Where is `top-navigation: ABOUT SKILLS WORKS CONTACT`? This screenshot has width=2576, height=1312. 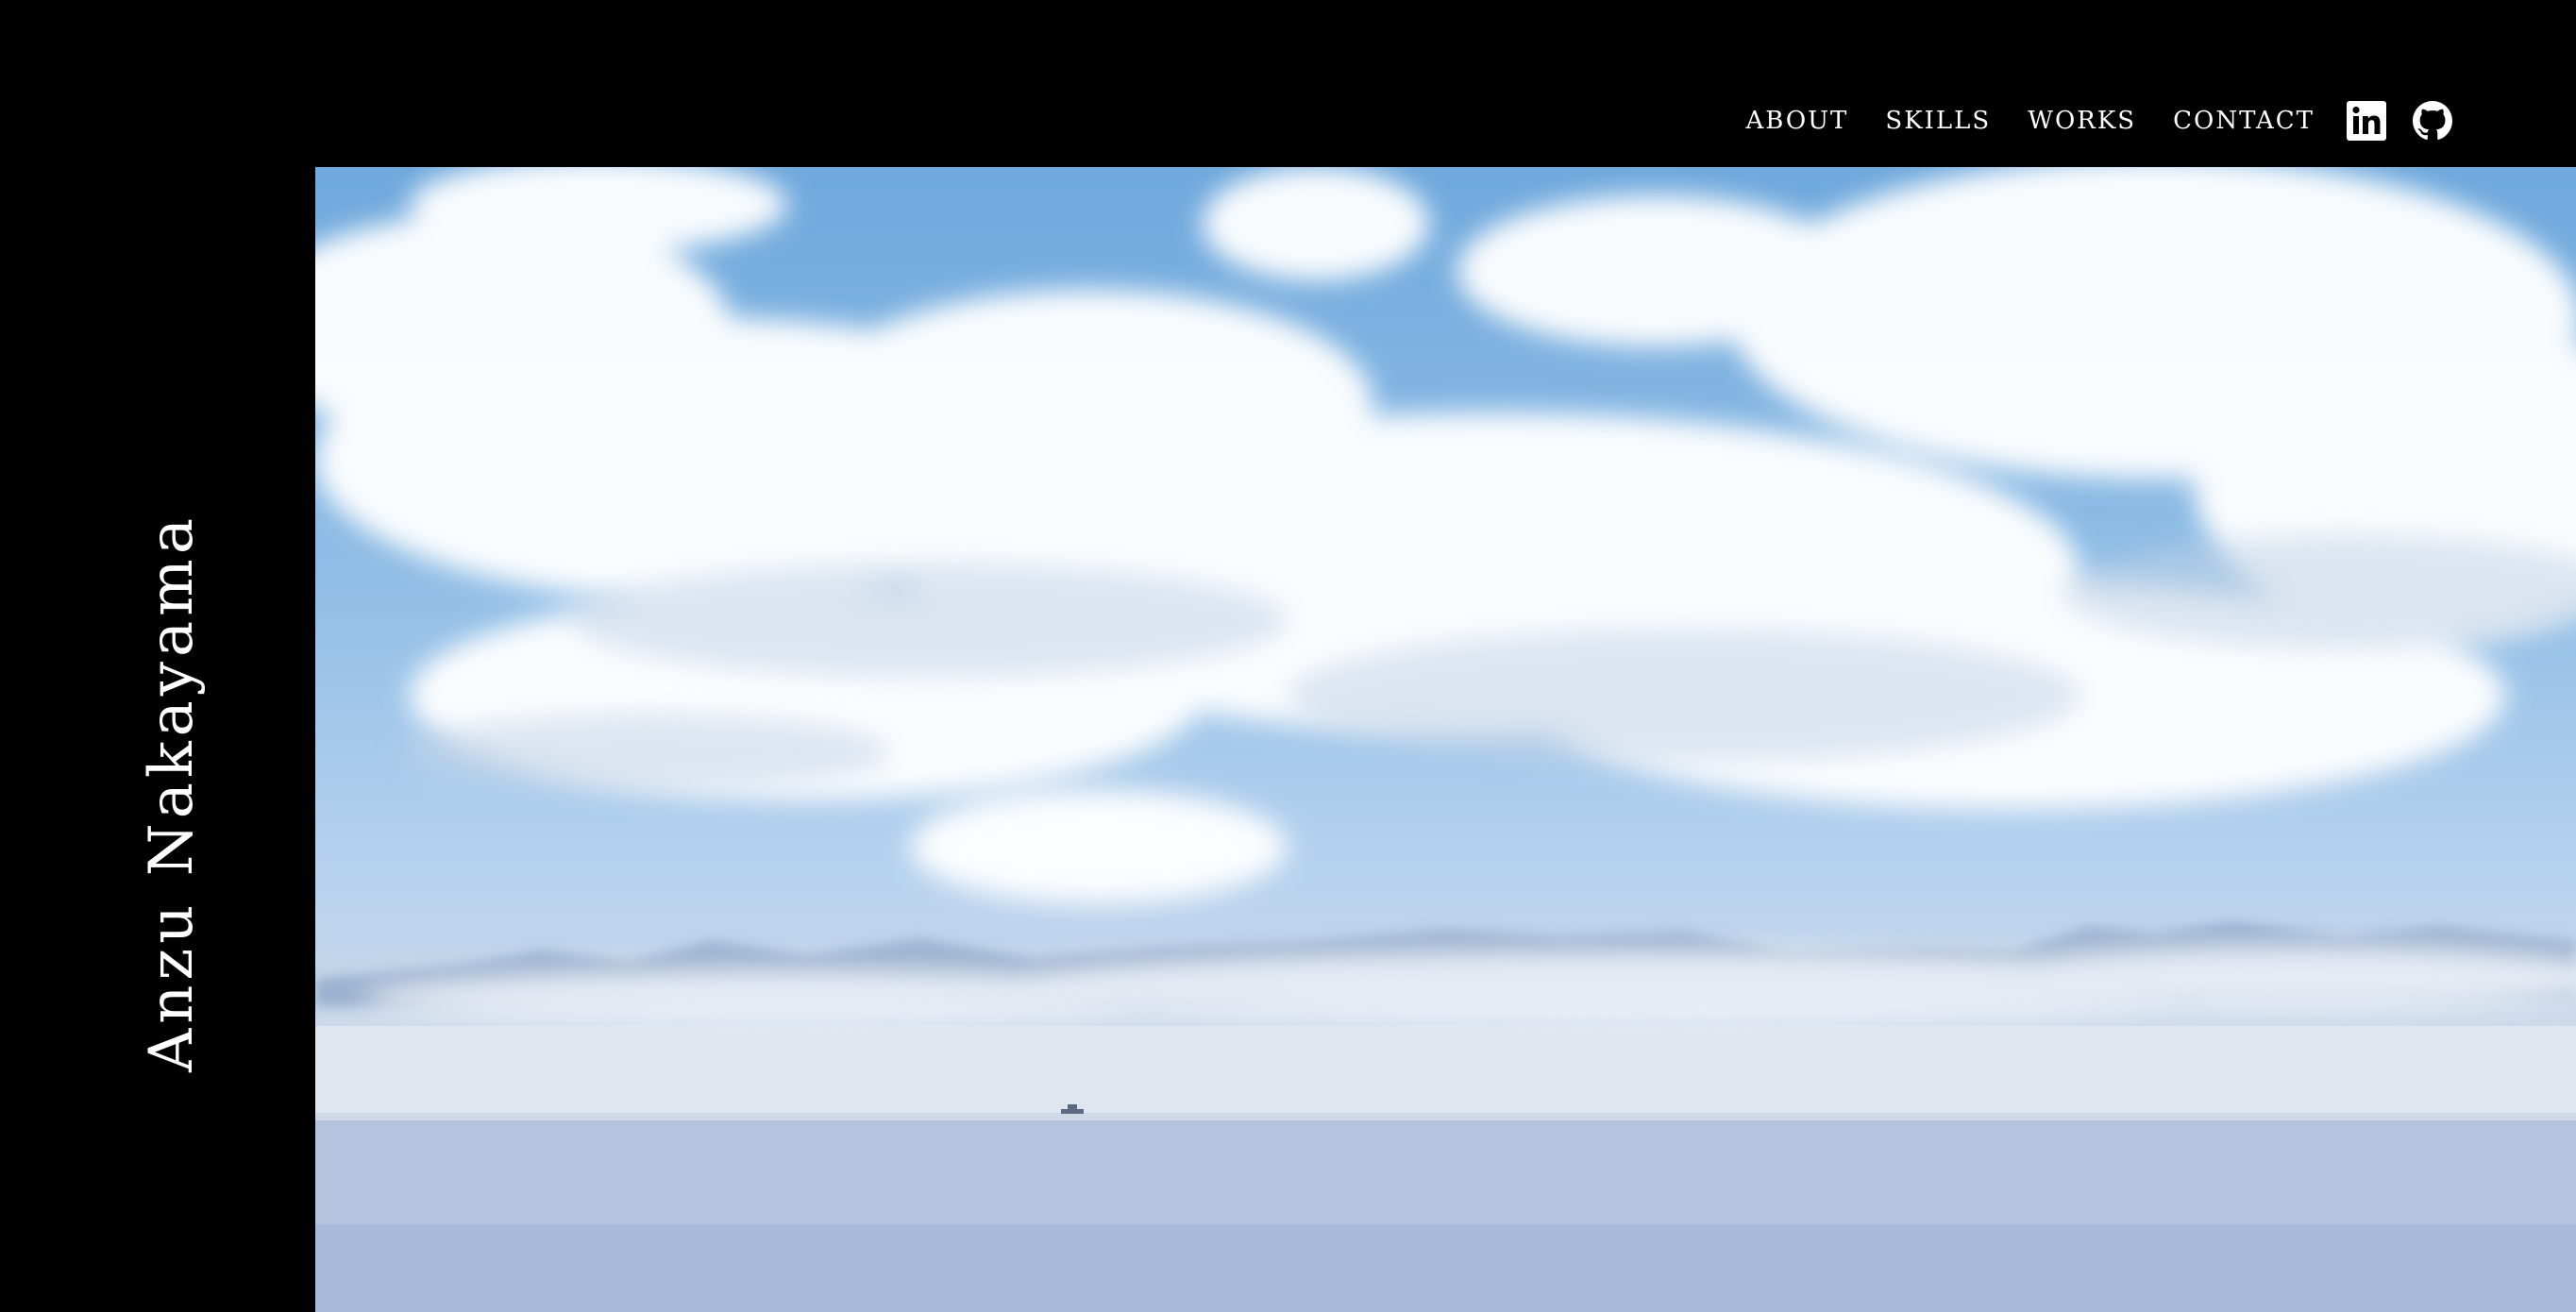 top-navigation: ABOUT SKILLS WORKS CONTACT is located at coordinates (2098, 121).